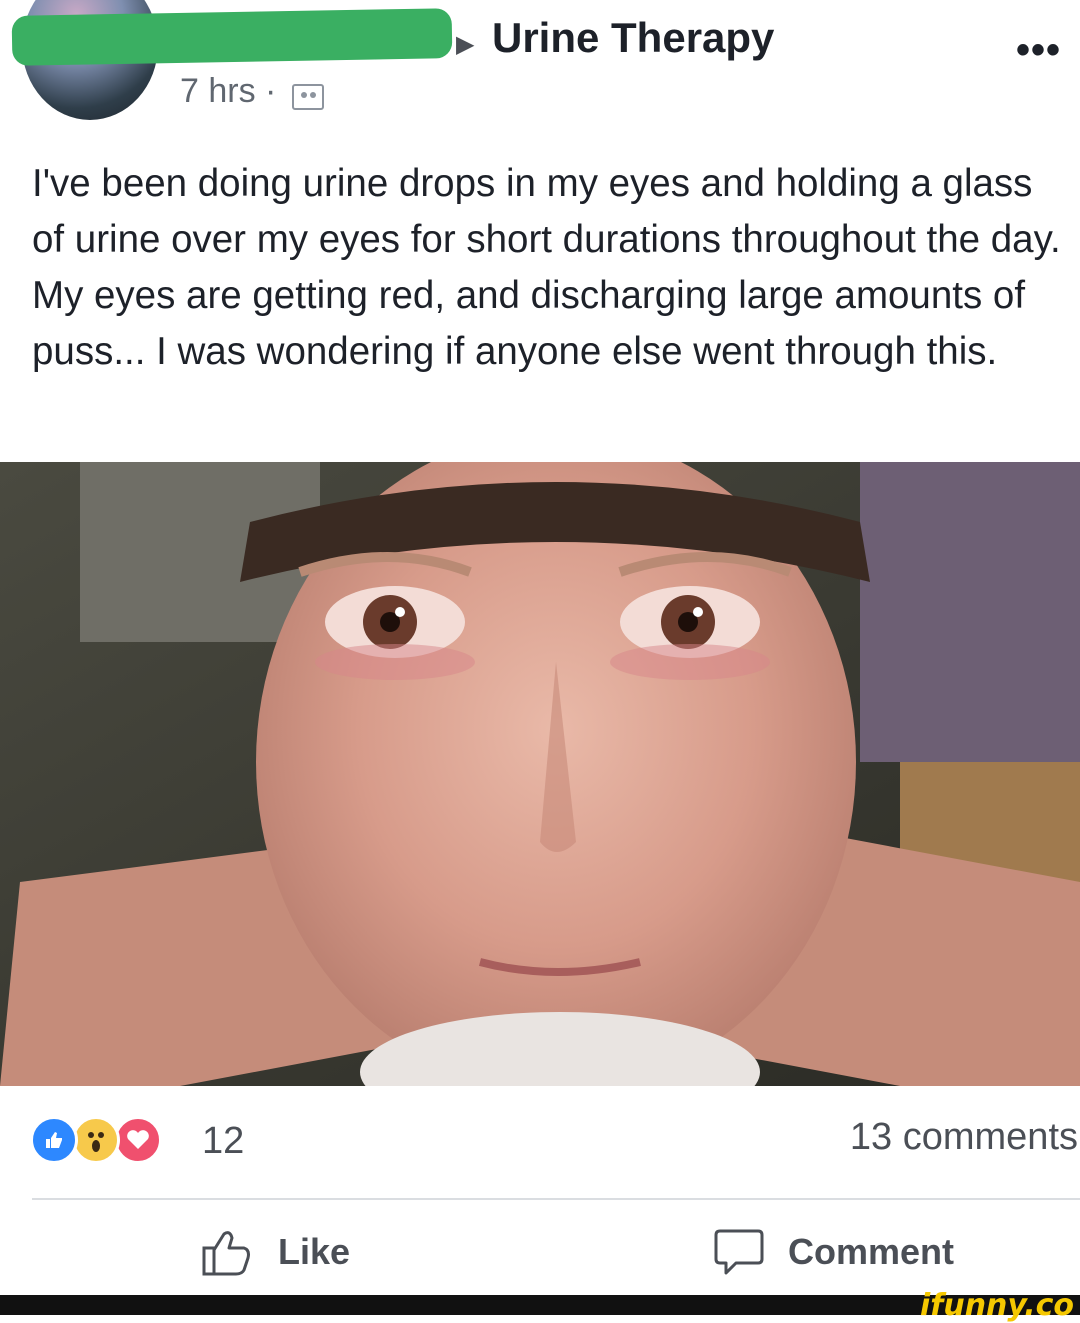 The image size is (1080, 1323). I want to click on divider, so click(556, 1199).